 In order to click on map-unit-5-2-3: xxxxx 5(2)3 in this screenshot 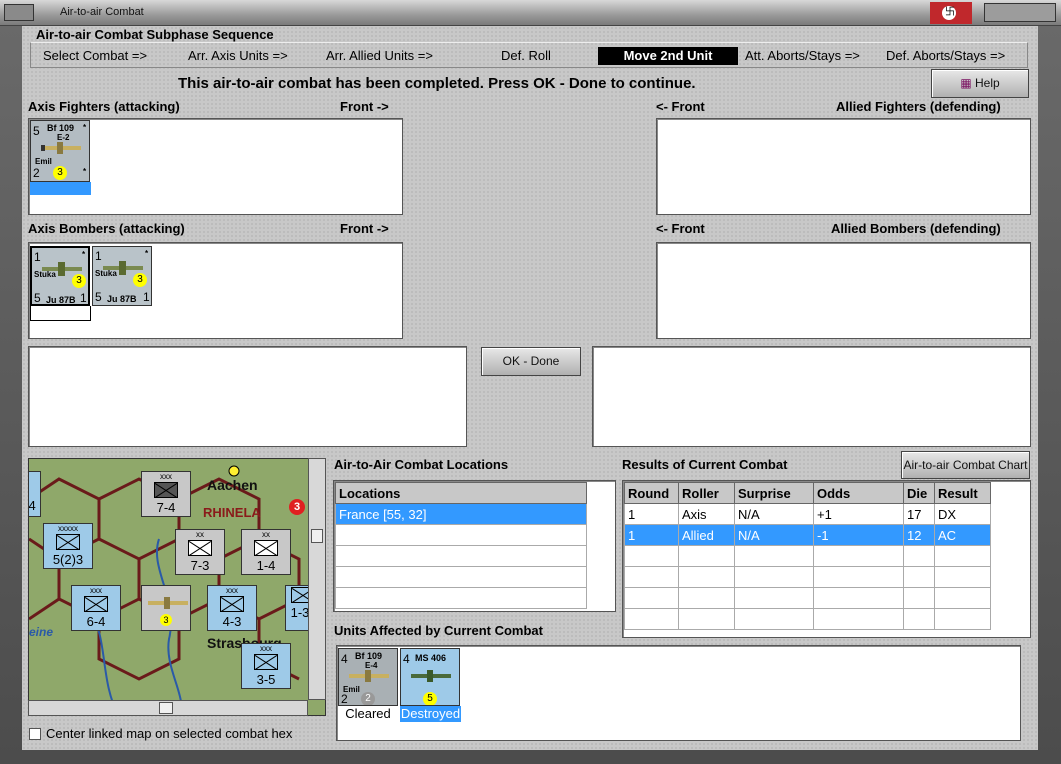, I will do `click(68, 546)`.